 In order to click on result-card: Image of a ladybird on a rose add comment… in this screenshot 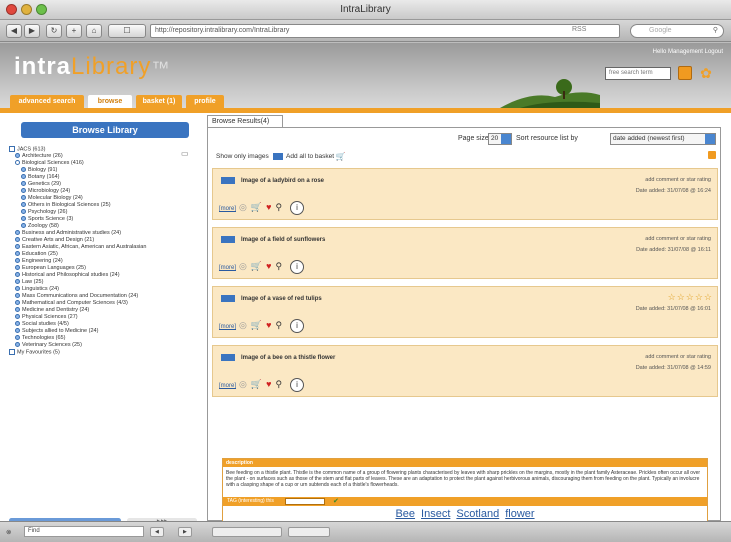, I will do `click(465, 194)`.